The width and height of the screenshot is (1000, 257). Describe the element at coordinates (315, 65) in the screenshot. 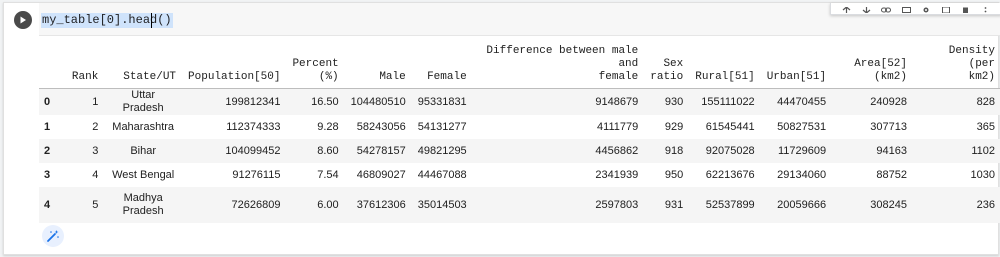

I see `column-header: Percent (%)` at that location.